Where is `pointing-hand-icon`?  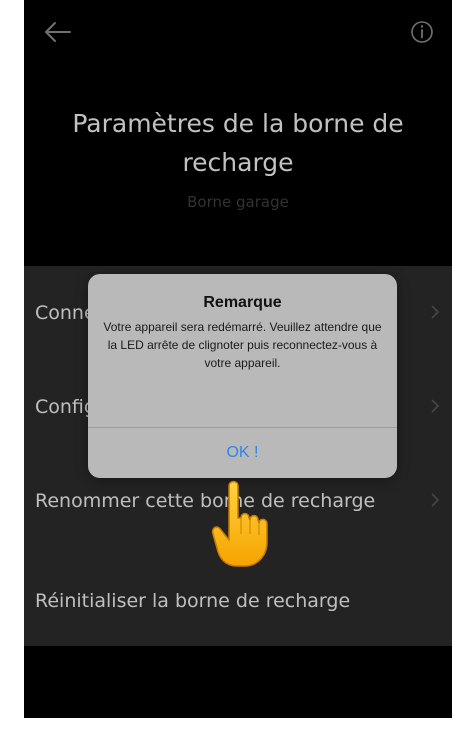
pointing-hand-icon is located at coordinates (239, 523).